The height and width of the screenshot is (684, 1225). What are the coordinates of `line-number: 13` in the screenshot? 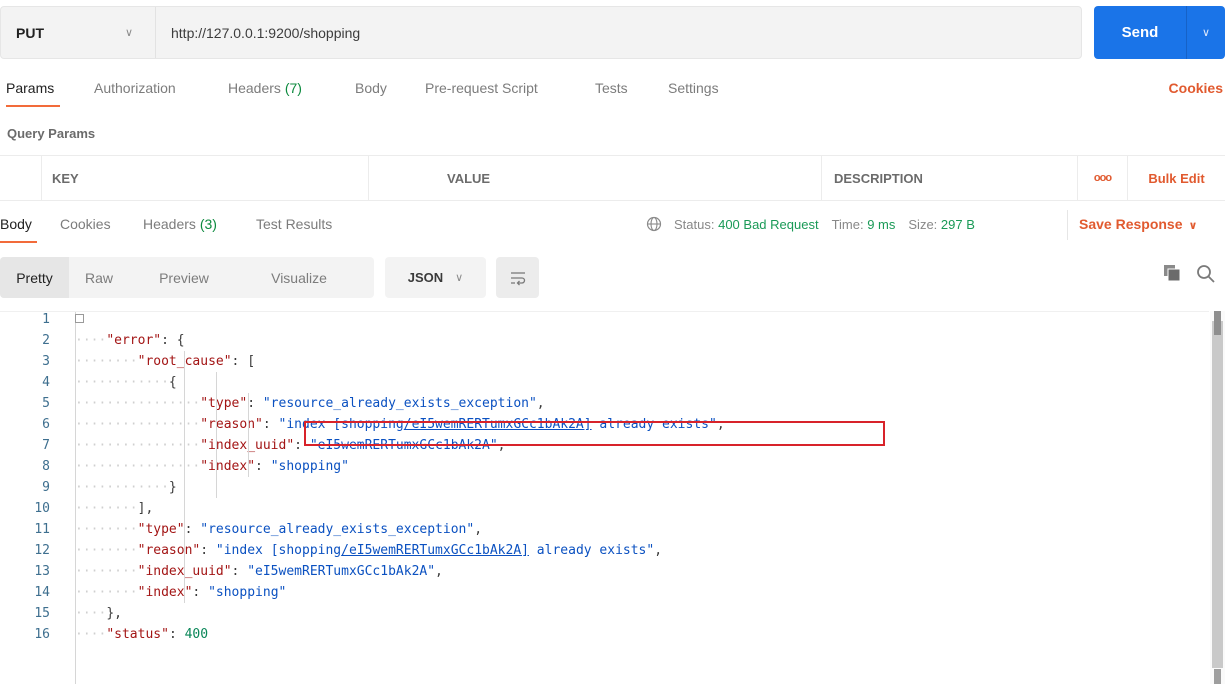 It's located at (42, 571).